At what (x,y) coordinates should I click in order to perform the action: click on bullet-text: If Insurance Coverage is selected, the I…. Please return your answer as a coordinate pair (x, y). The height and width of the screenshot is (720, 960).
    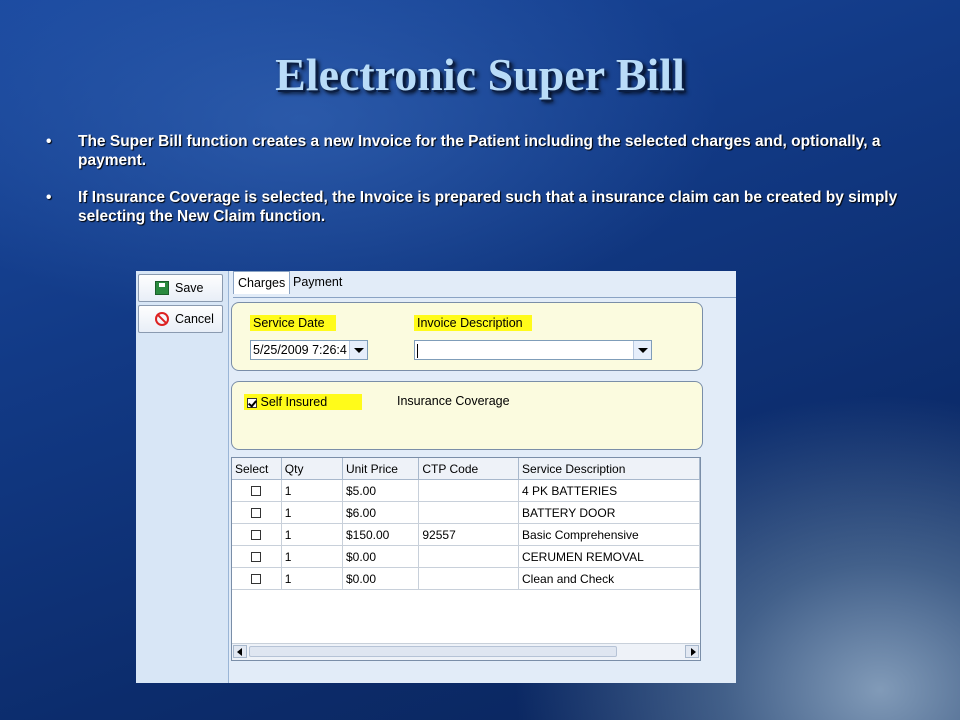
    Looking at the image, I should click on (488, 207).